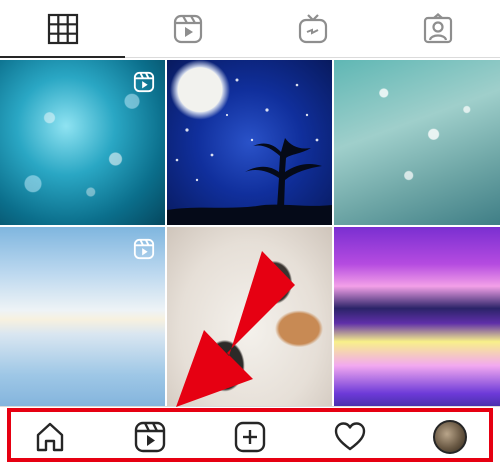  I want to click on post-thumbnail-water-droplets-plants, so click(417, 142).